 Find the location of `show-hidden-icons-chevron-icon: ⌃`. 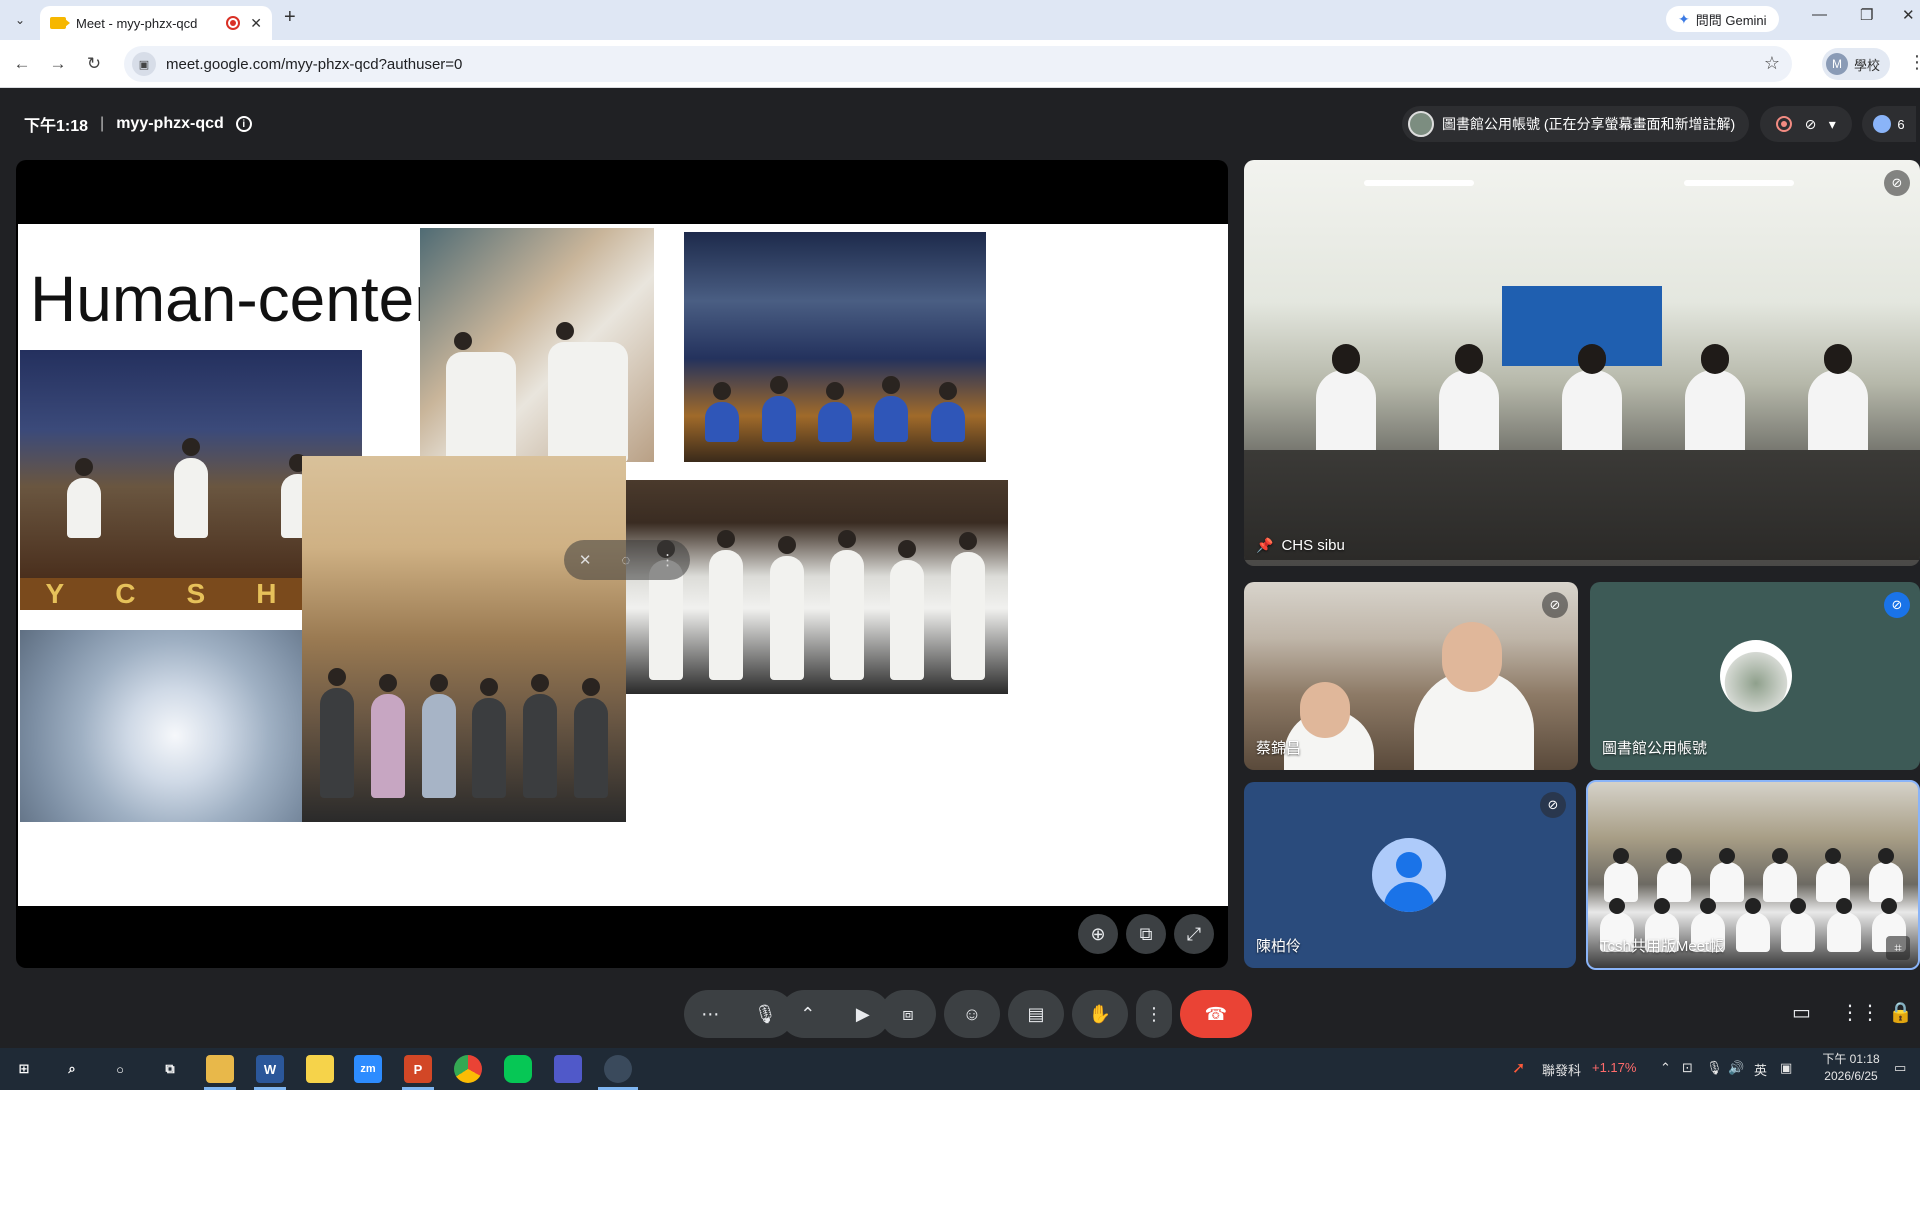

show-hidden-icons-chevron-icon: ⌃ is located at coordinates (1665, 1068).